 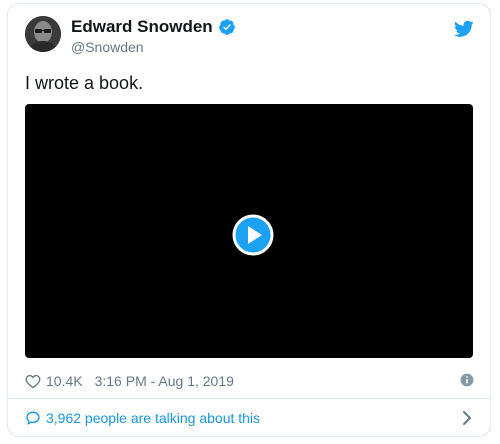 What do you see at coordinates (64, 381) in the screenshot?
I see `like-count: 10.4K` at bounding box center [64, 381].